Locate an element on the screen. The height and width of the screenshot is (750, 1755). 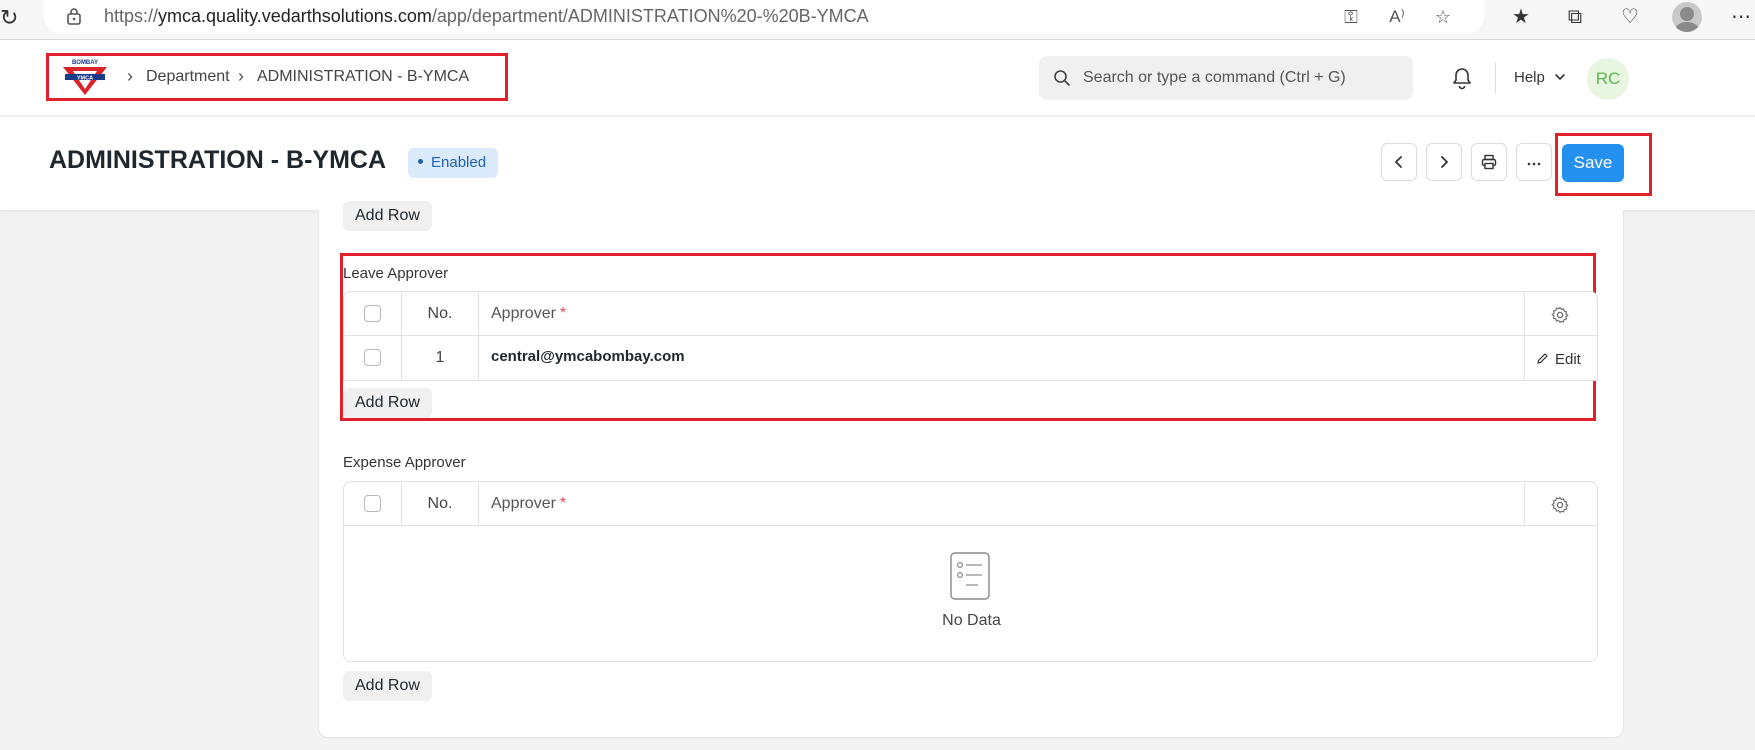
row-checkbox is located at coordinates (372, 357).